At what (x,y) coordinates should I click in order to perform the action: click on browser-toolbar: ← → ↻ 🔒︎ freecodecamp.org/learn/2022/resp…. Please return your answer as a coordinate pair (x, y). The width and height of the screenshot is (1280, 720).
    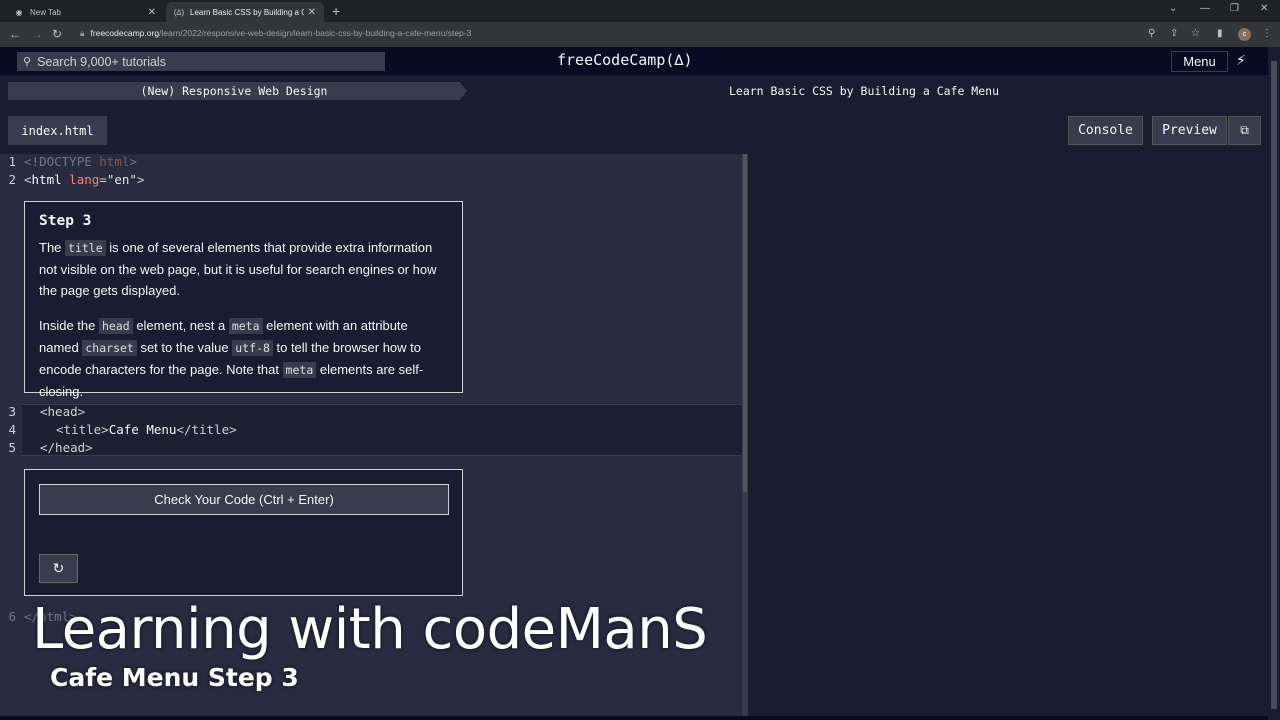
    Looking at the image, I should click on (640, 34).